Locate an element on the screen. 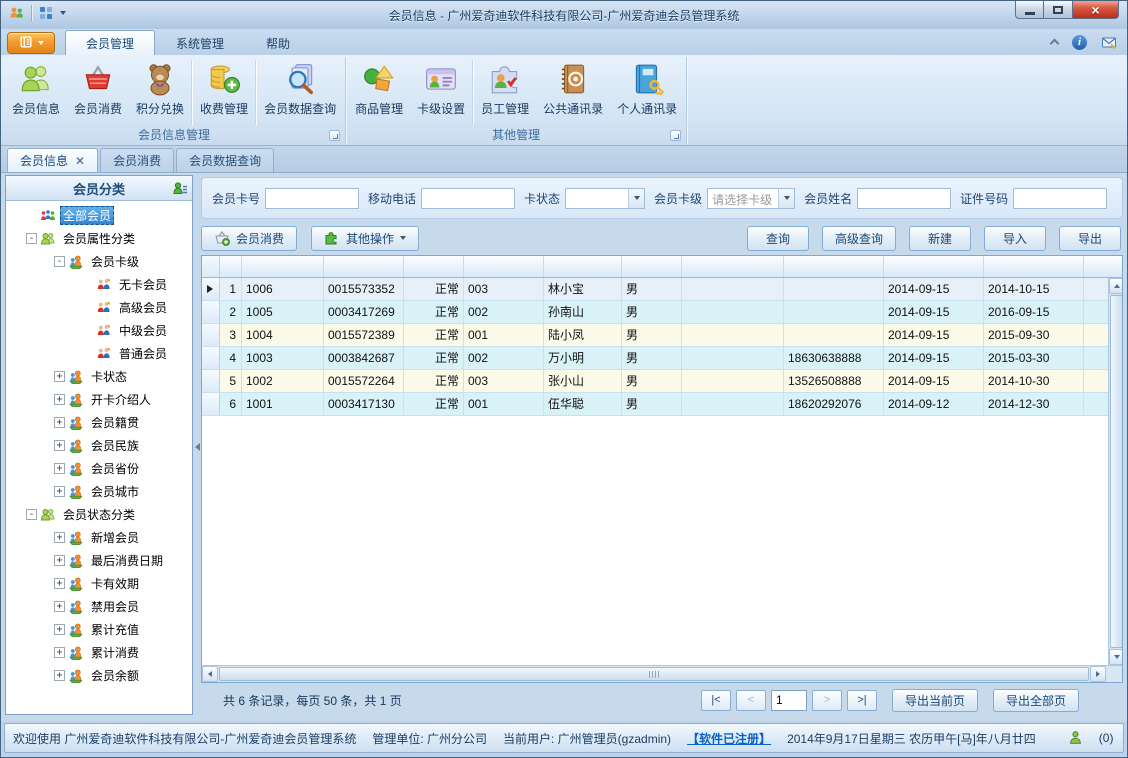  tree-item: + 卡状态 is located at coordinates (99, 376).